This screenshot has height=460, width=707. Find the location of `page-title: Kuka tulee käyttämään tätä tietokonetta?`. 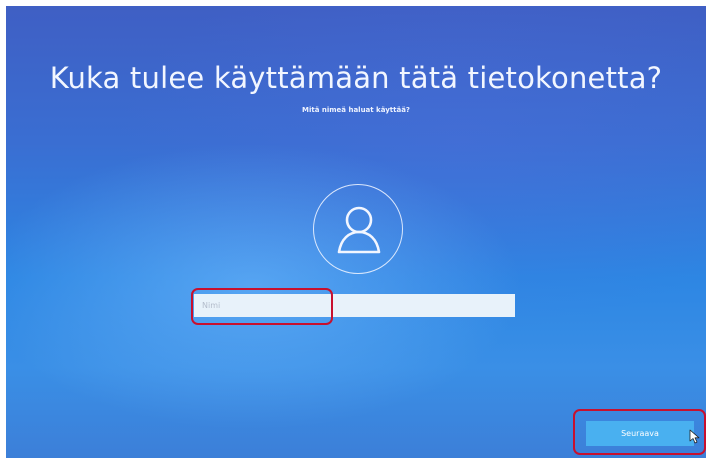

page-title: Kuka tulee käyttämään tätä tietokonetta? is located at coordinates (356, 78).